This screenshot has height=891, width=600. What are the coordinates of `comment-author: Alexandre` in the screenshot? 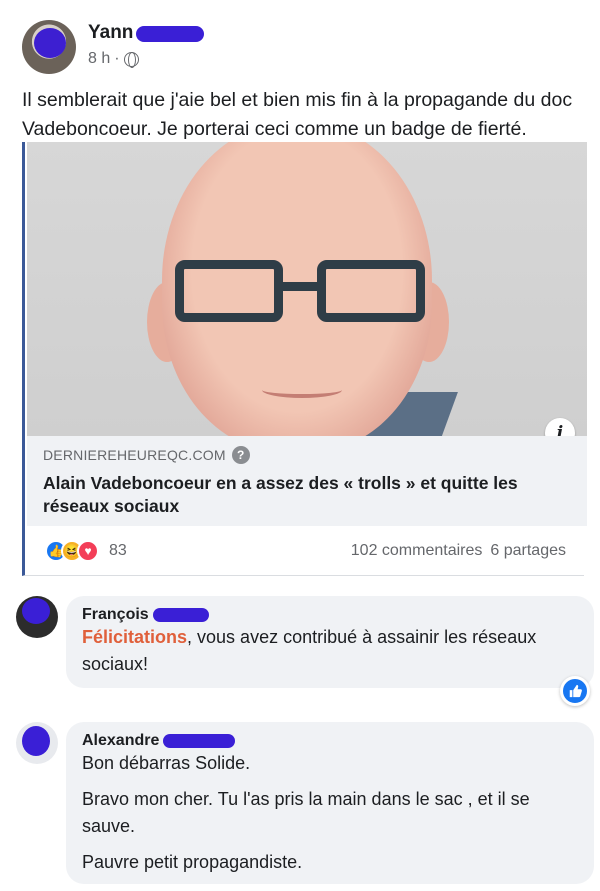 It's located at (330, 741).